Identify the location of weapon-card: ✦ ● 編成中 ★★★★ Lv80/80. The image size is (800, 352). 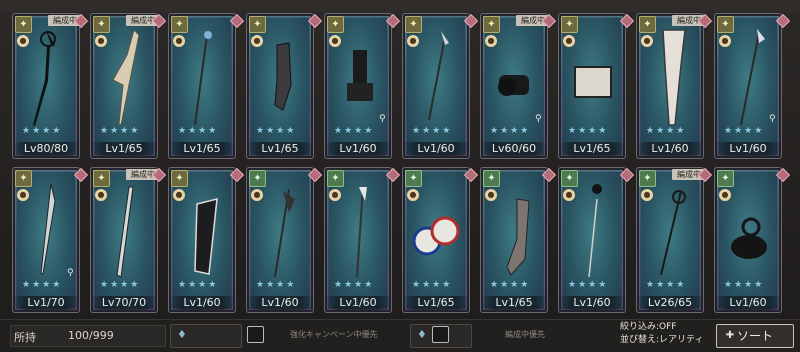
(46, 86).